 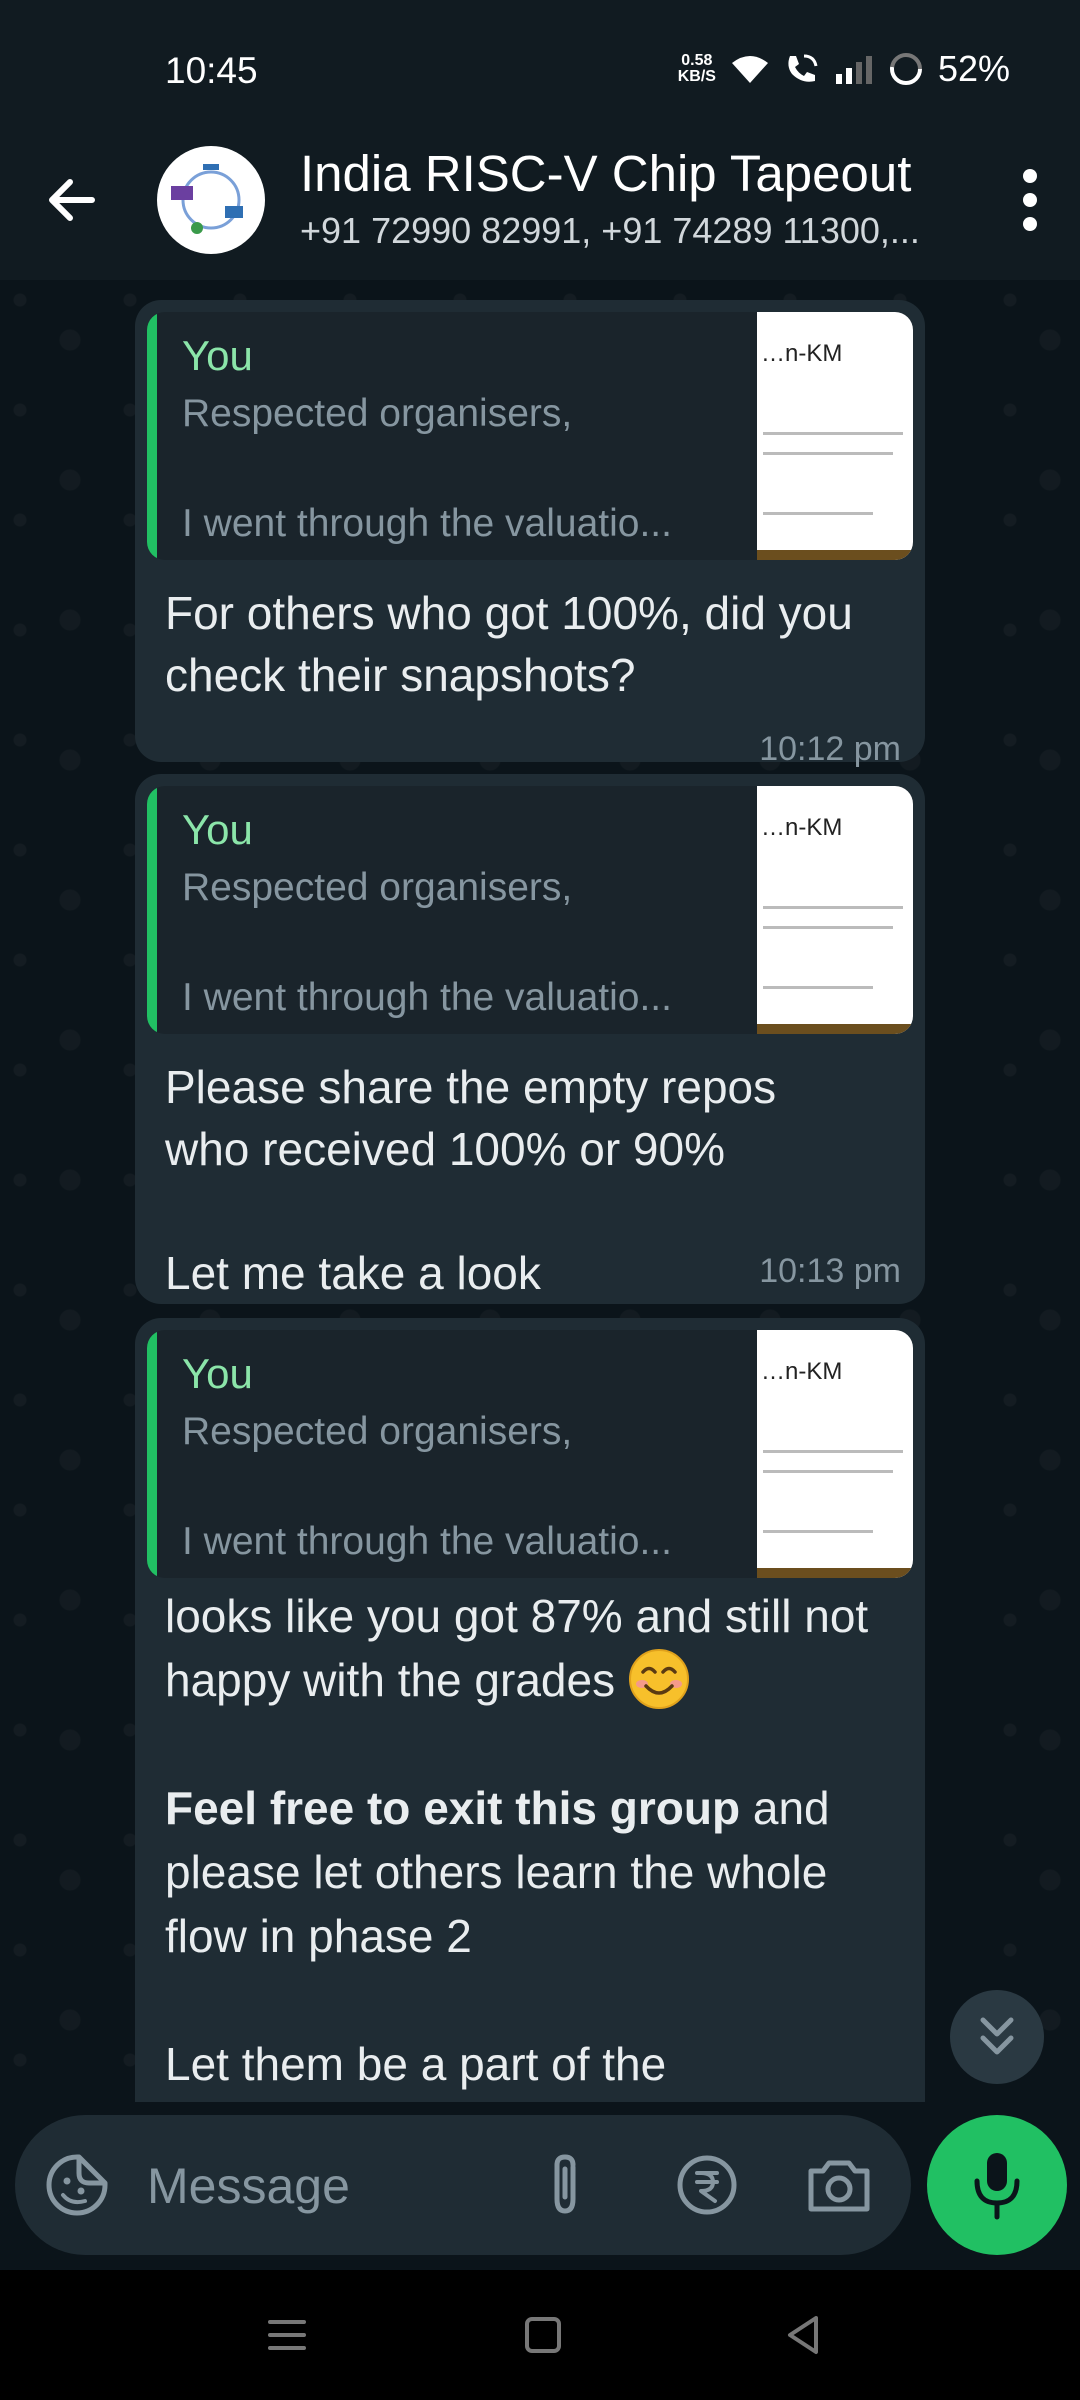 I want to click on wifi-call-icon, so click(x=803, y=68).